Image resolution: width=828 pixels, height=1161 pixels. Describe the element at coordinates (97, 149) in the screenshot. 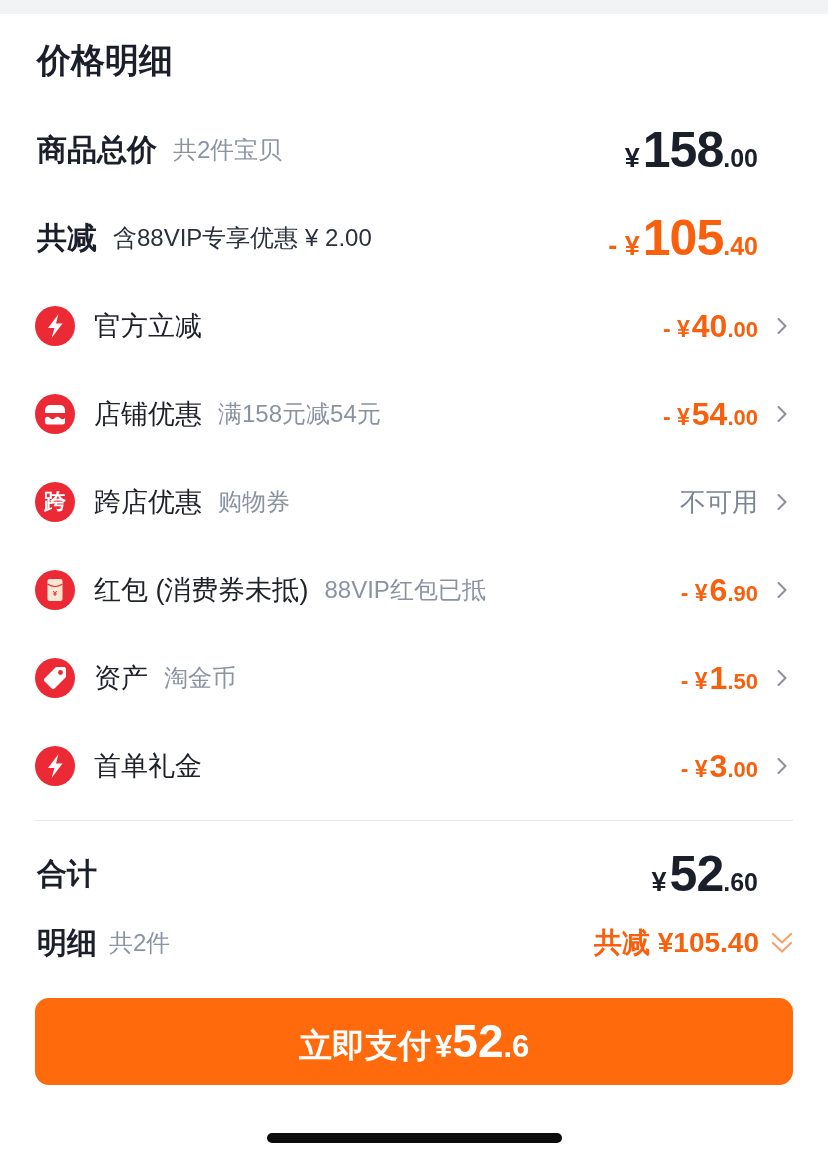

I see `summary-label: 商品总价` at that location.